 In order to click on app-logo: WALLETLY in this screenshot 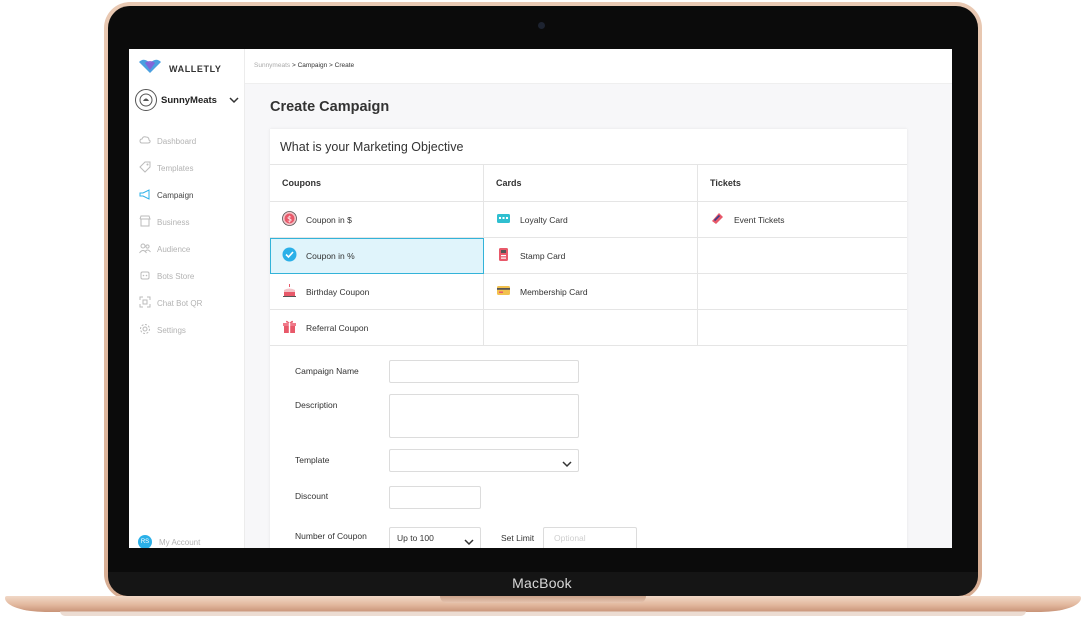, I will do `click(179, 68)`.